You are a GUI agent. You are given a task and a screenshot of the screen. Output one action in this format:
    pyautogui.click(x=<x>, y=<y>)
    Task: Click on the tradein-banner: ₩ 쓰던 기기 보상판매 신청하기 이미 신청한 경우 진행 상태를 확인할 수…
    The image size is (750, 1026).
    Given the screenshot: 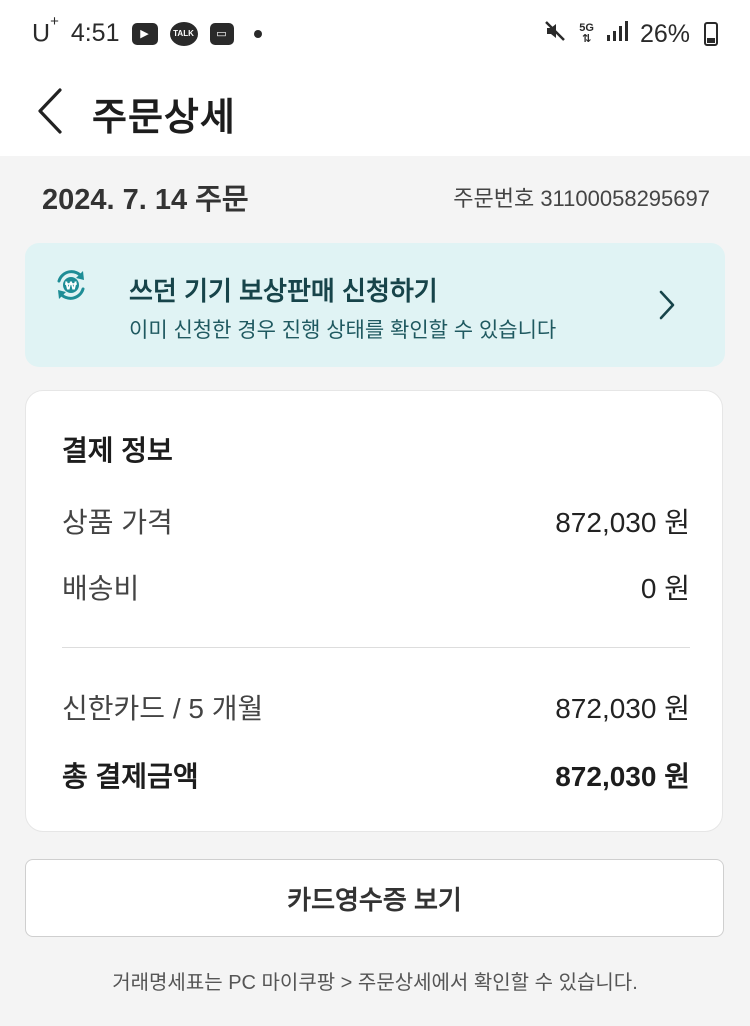 What is the action you would take?
    pyautogui.click(x=375, y=305)
    